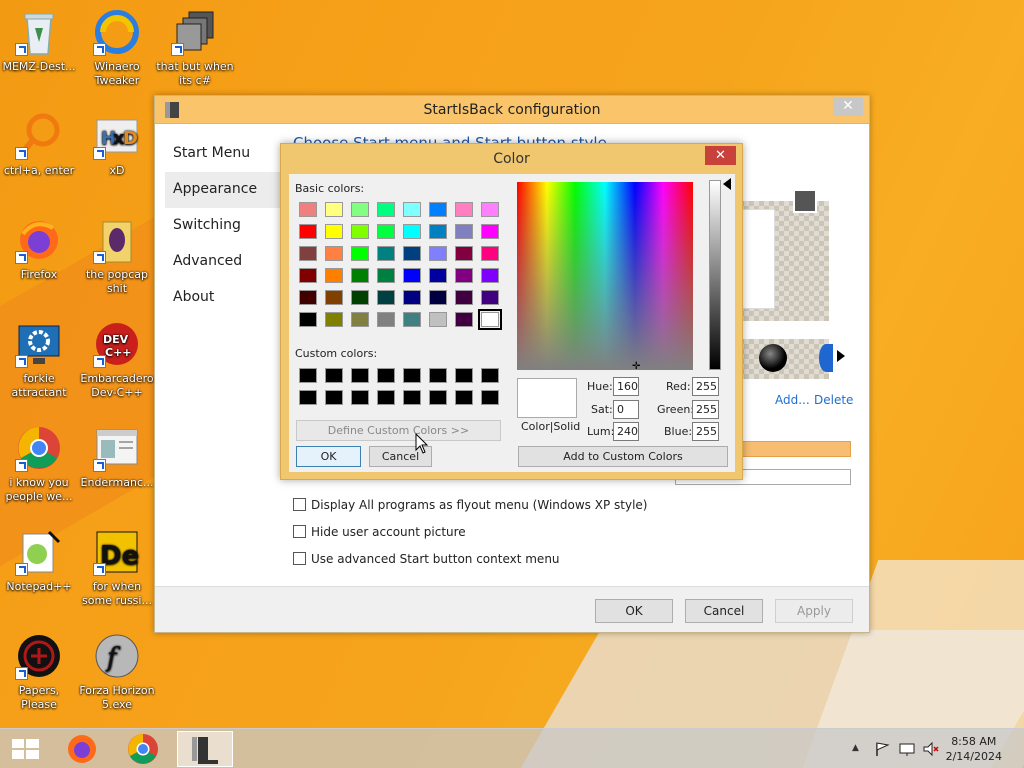  Describe the element at coordinates (225, 190) in the screenshot. I see `nav-item-appearance: Appearance` at that location.